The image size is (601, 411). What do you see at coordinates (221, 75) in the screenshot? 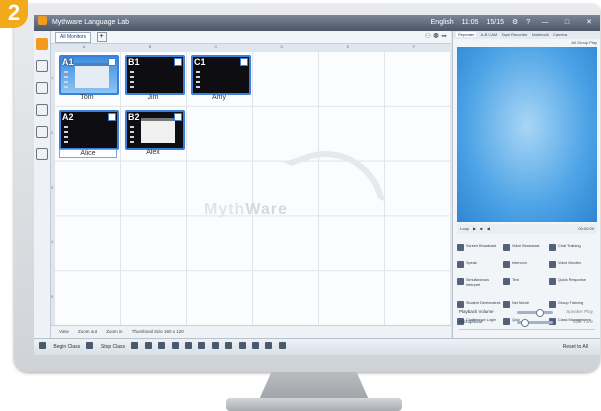
I see `student-thumbnail: C1` at bounding box center [221, 75].